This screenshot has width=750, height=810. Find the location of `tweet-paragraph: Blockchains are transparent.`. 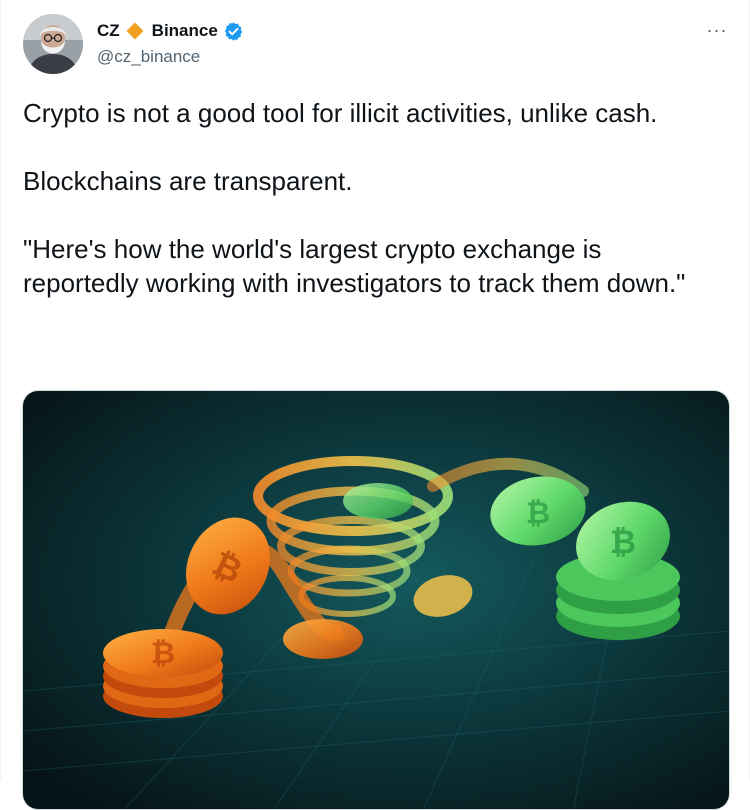

tweet-paragraph: Blockchains are transparent. is located at coordinates (188, 181).